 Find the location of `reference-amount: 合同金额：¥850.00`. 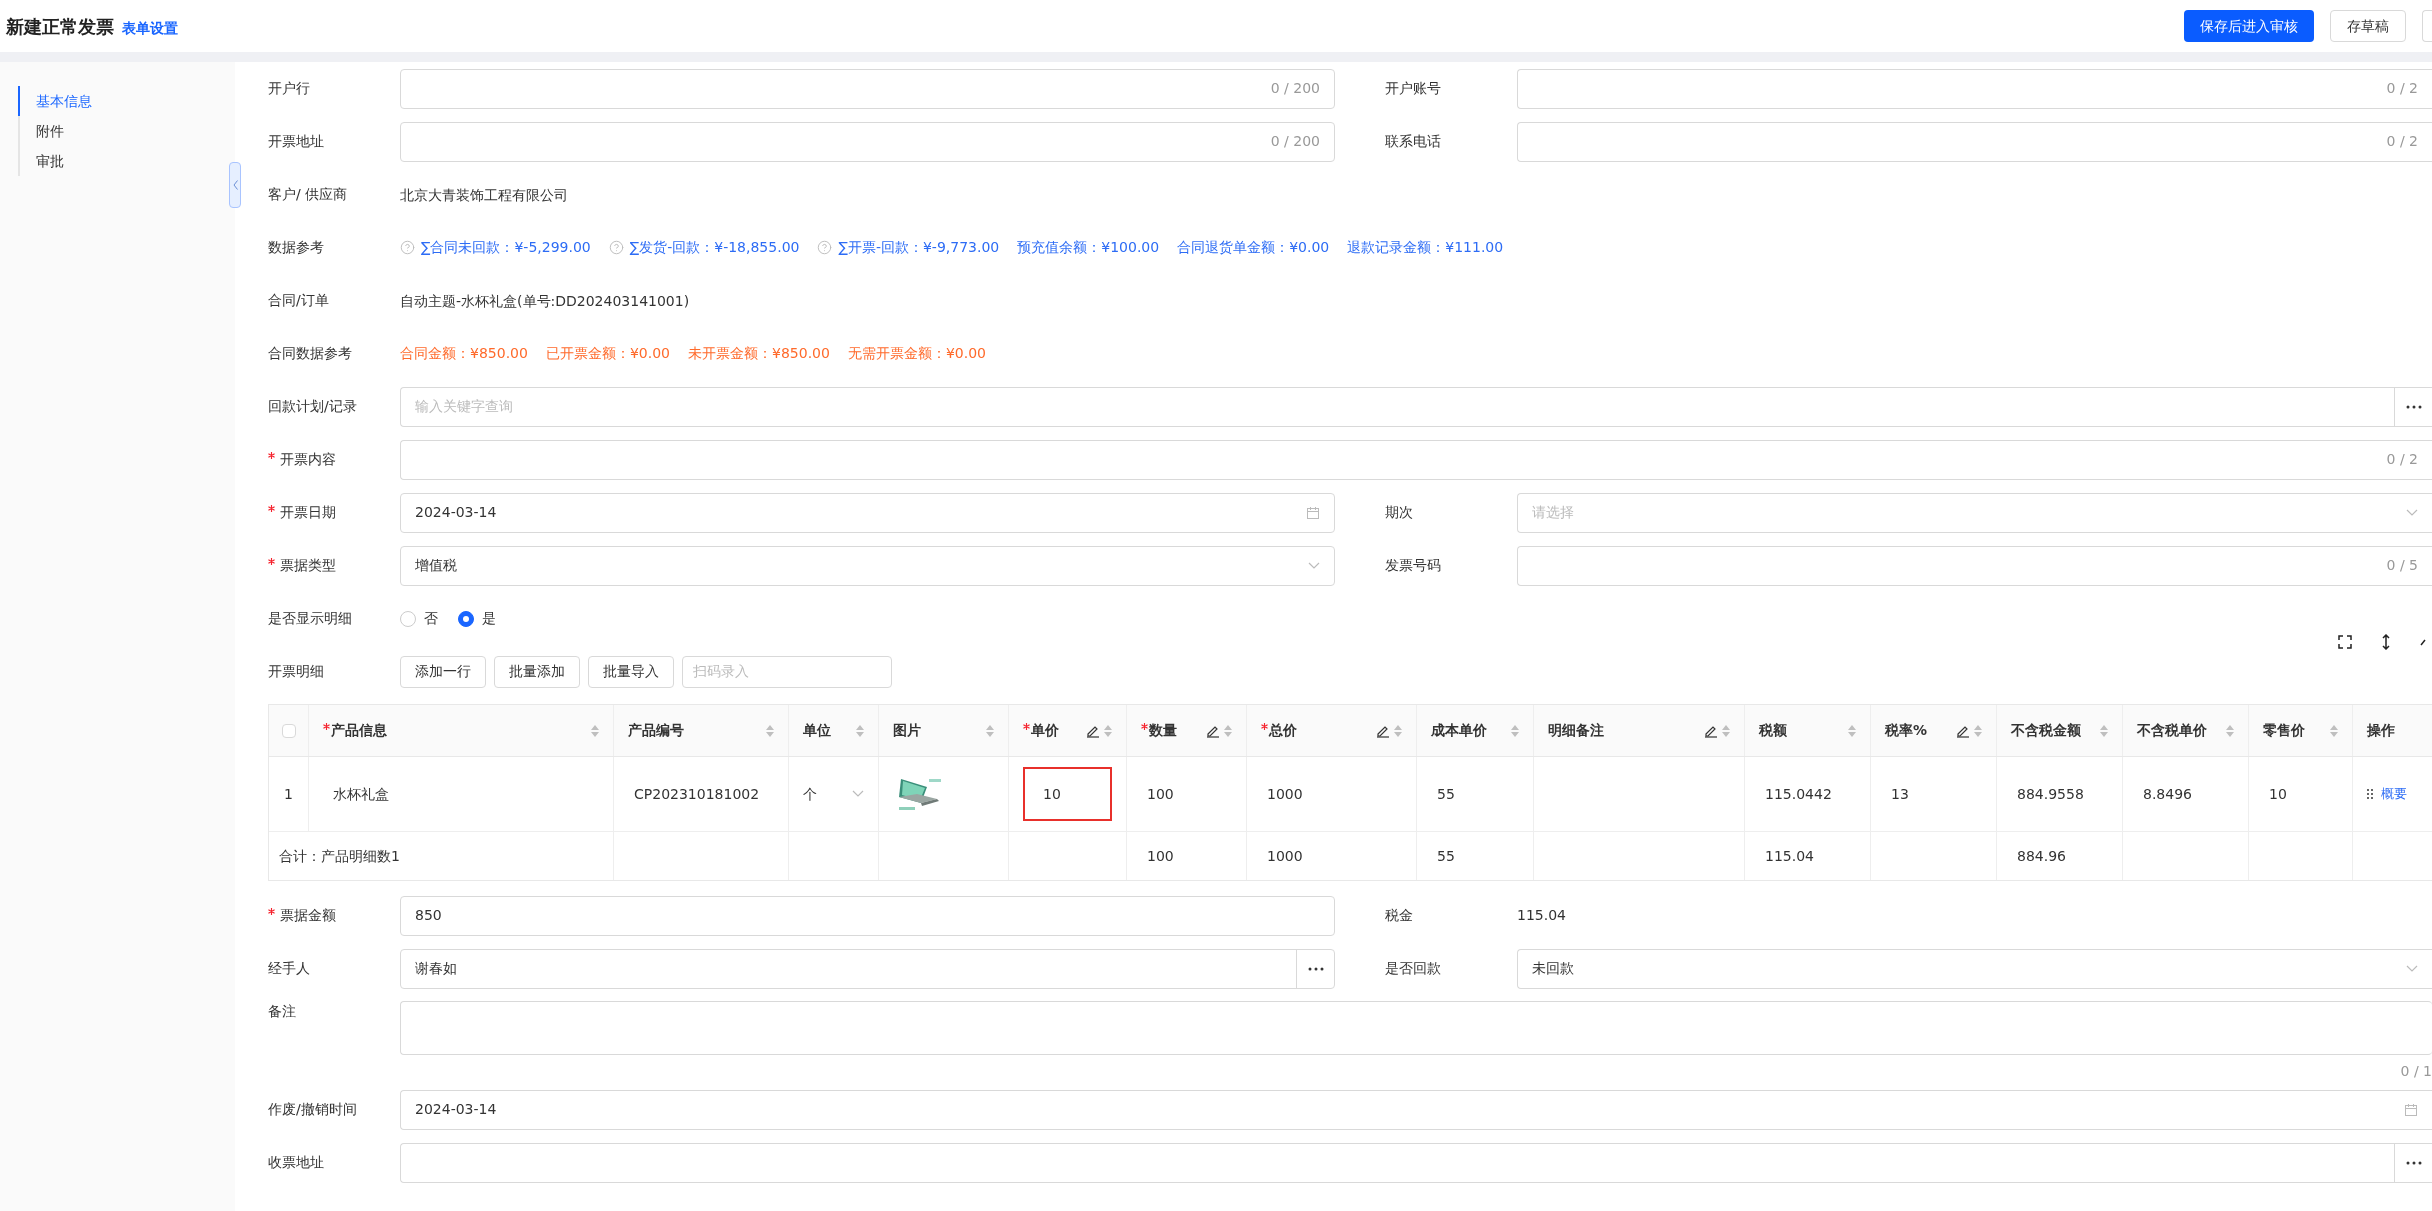

reference-amount: 合同金额：¥850.00 is located at coordinates (464, 353).